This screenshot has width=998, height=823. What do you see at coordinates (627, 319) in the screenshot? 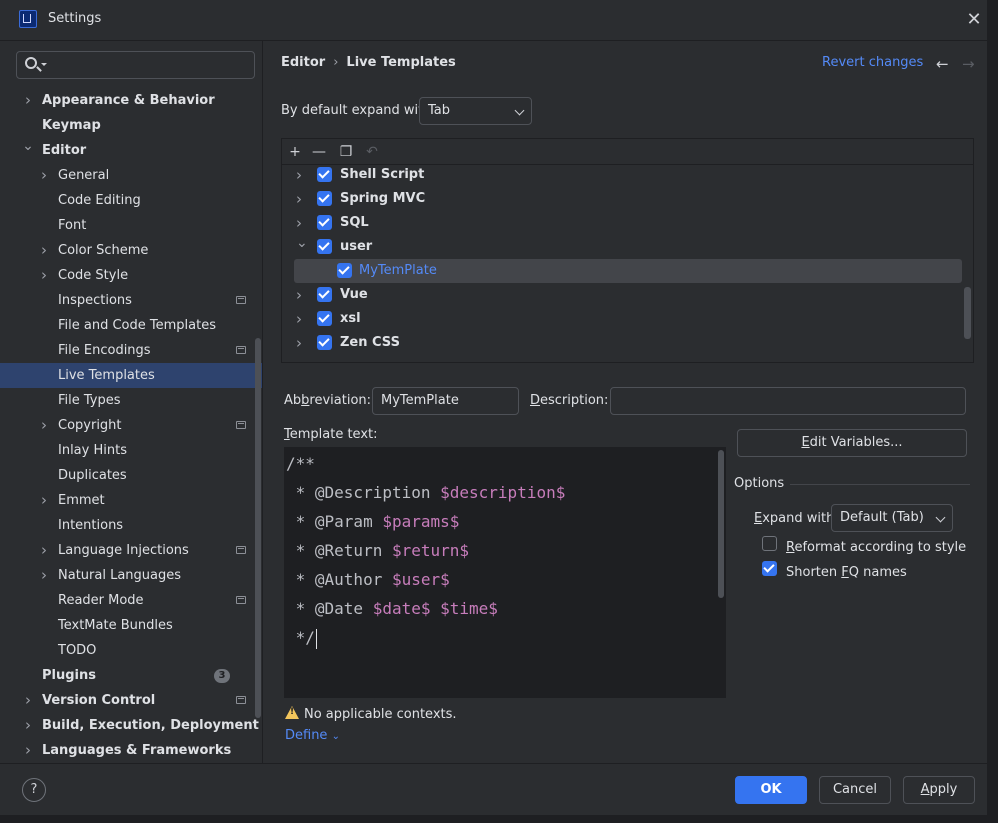
I see `template-group-row: › xsl` at bounding box center [627, 319].